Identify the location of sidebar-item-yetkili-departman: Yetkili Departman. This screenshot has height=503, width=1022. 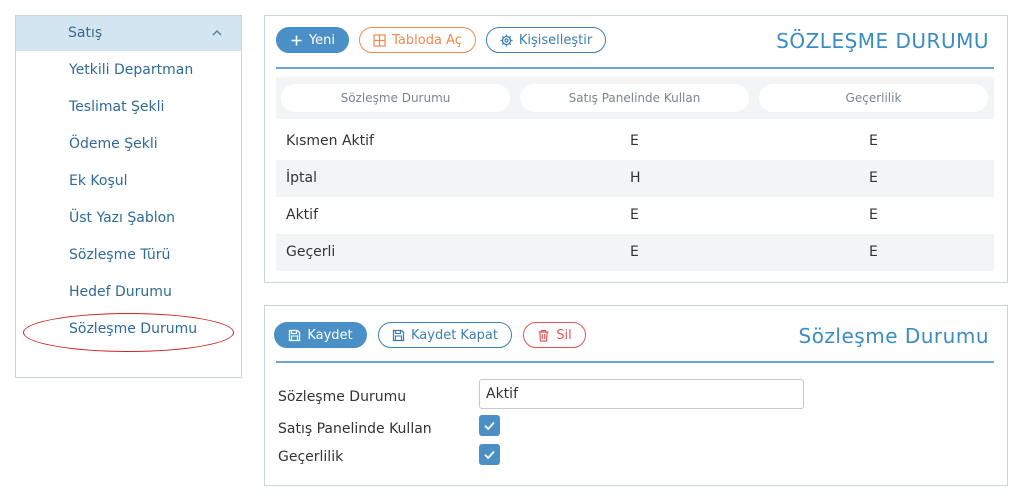
(131, 70).